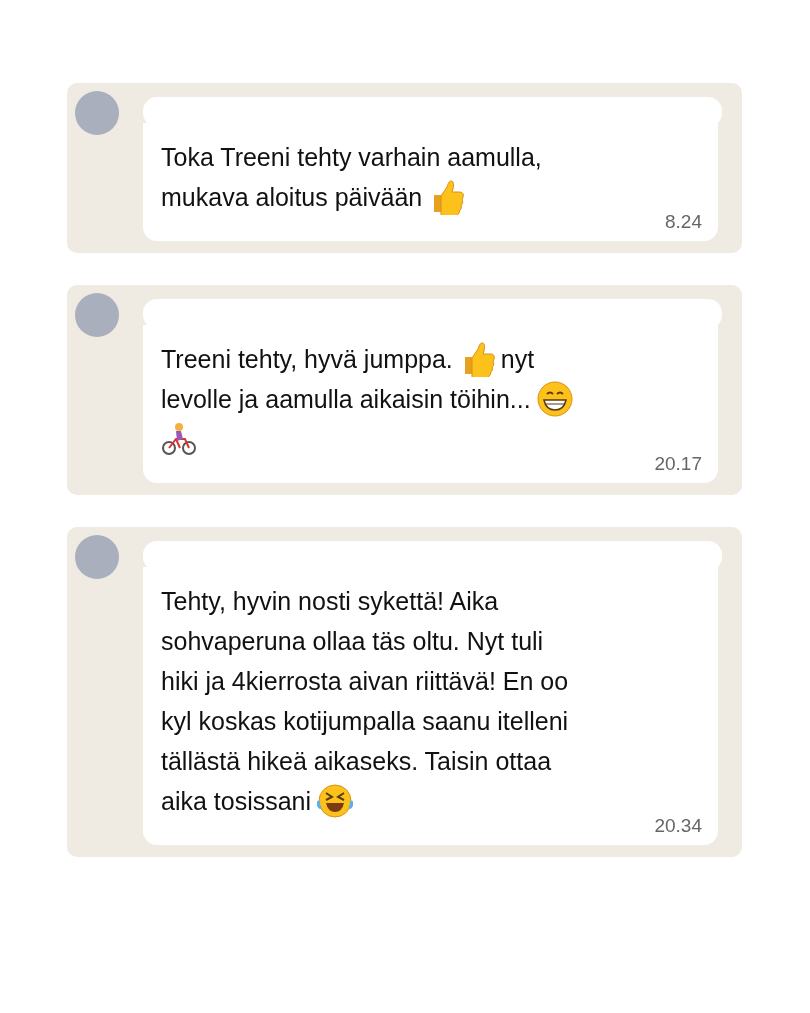 The height and width of the screenshot is (1013, 810). What do you see at coordinates (236, 801) in the screenshot?
I see `message-text: aika tosissani` at bounding box center [236, 801].